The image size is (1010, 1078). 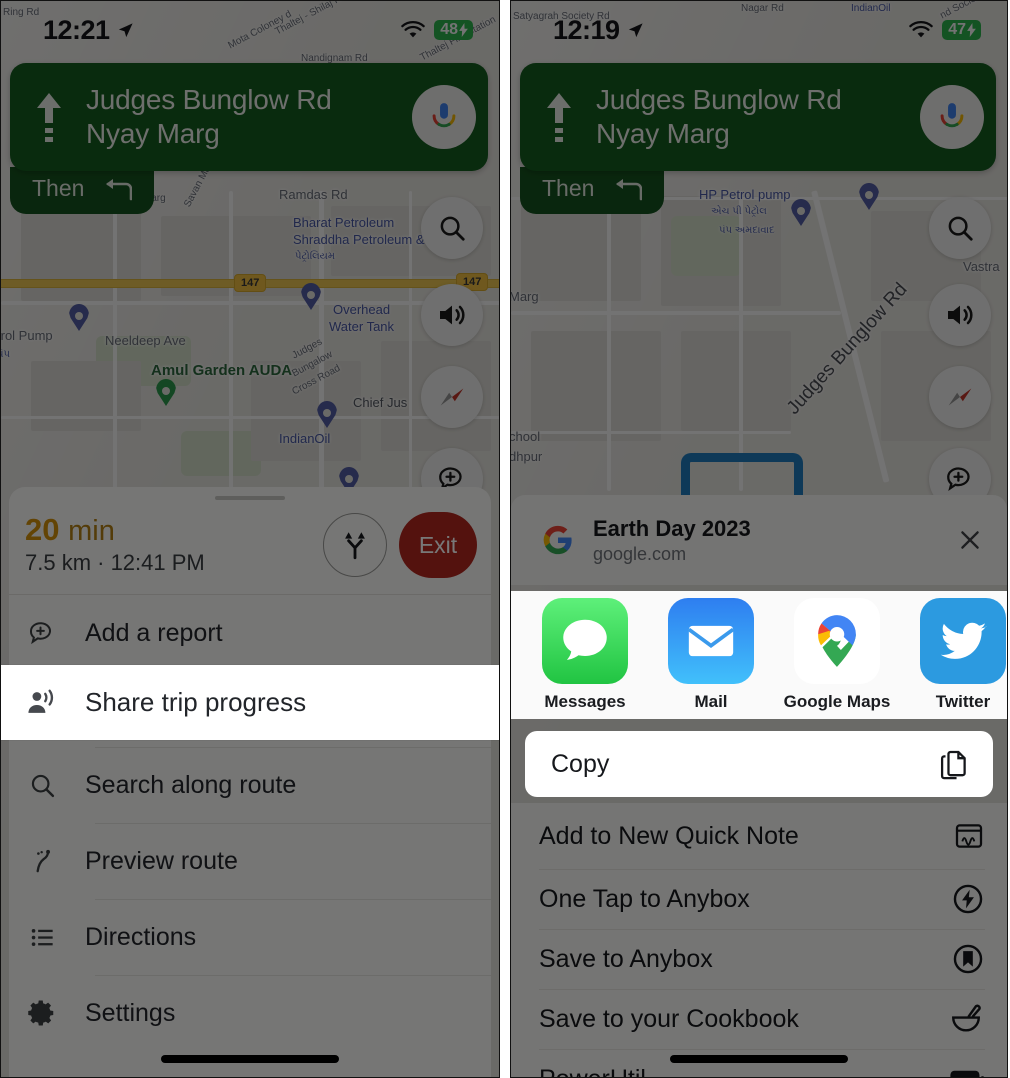 I want to click on share-app-messages: Messages, so click(x=585, y=655).